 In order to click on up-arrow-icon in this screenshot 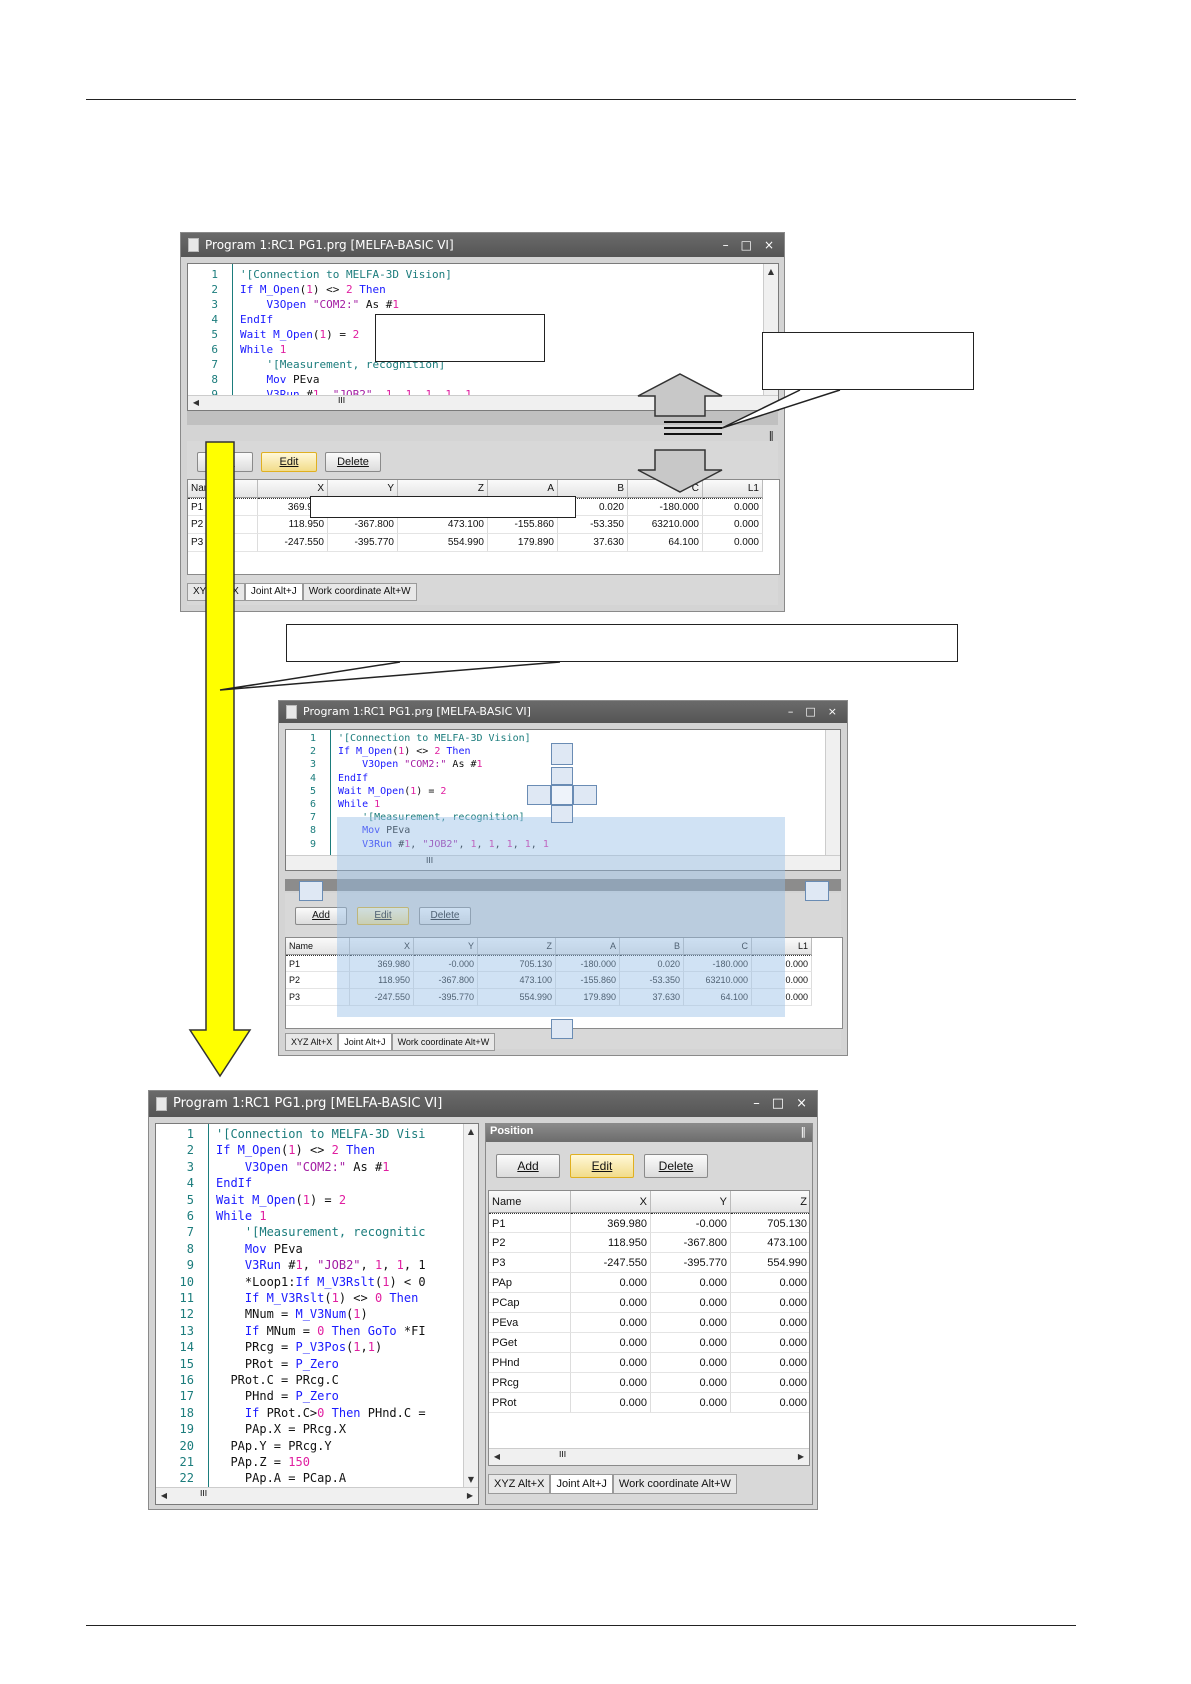, I will do `click(680, 395)`.